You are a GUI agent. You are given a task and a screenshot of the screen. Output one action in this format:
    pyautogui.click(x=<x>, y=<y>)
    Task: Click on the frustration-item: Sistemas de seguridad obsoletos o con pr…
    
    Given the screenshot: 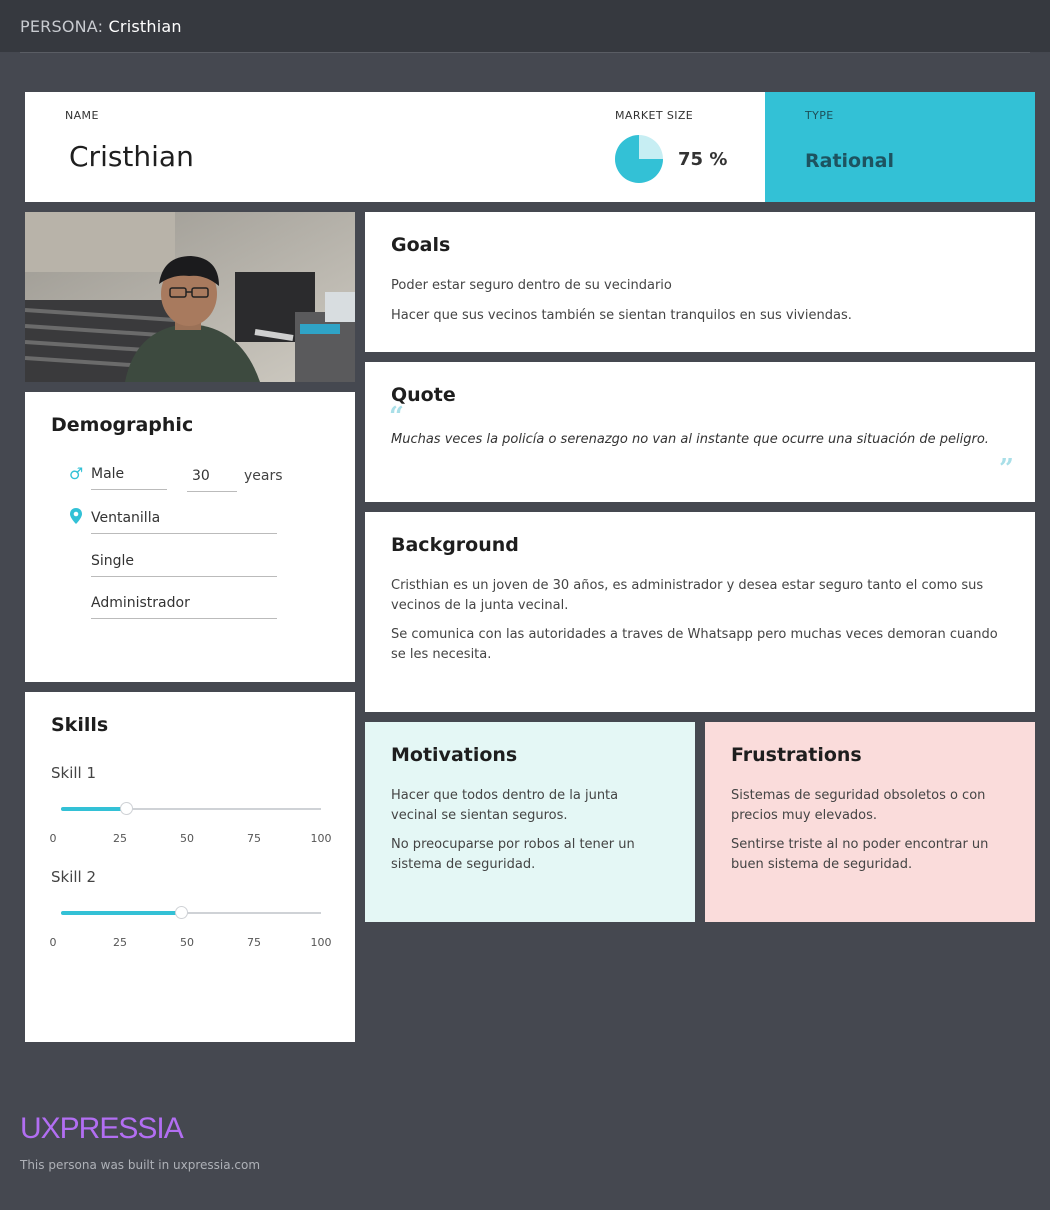 What is the action you would take?
    pyautogui.click(x=866, y=806)
    